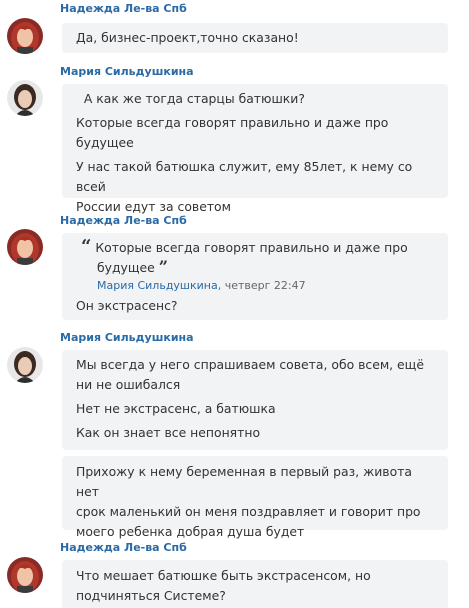  I want to click on quote-meta: Мария Сильдушкина, четверг 22:47, so click(255, 286).